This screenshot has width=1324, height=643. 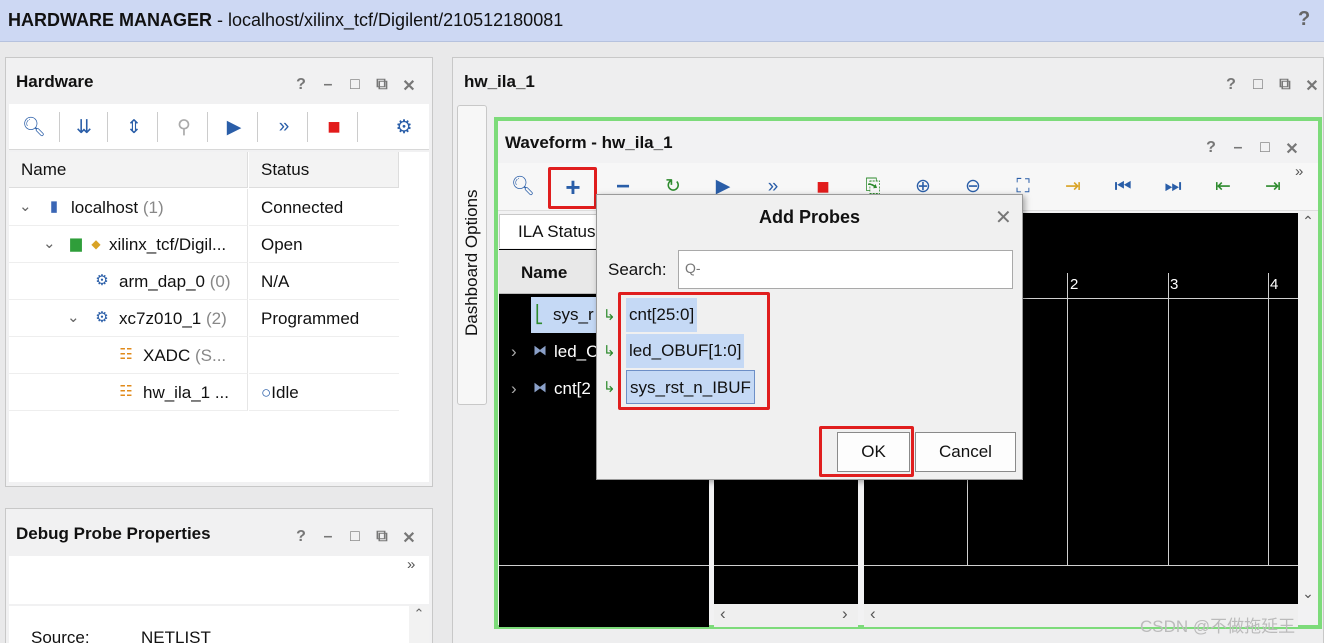 I want to click on column-header-status: Status, so click(x=324, y=170).